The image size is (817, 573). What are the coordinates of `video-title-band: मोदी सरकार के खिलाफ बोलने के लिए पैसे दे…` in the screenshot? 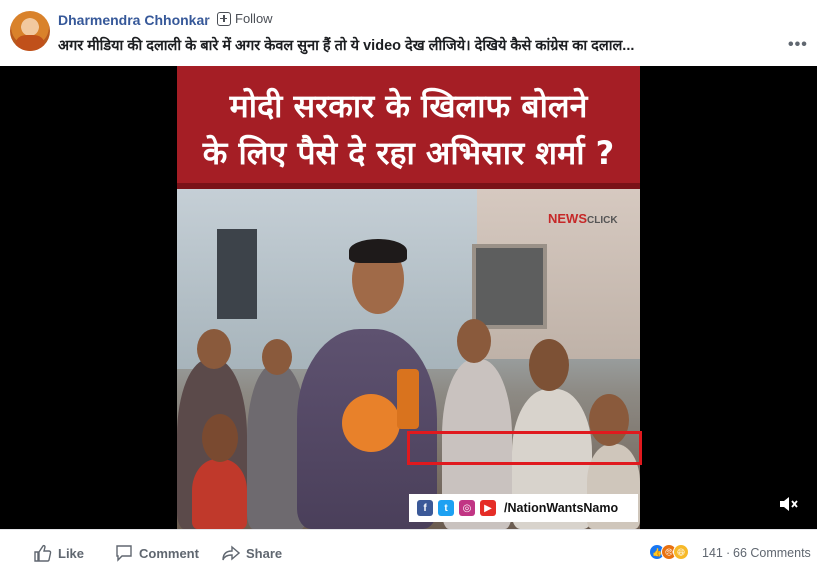 It's located at (408, 127).